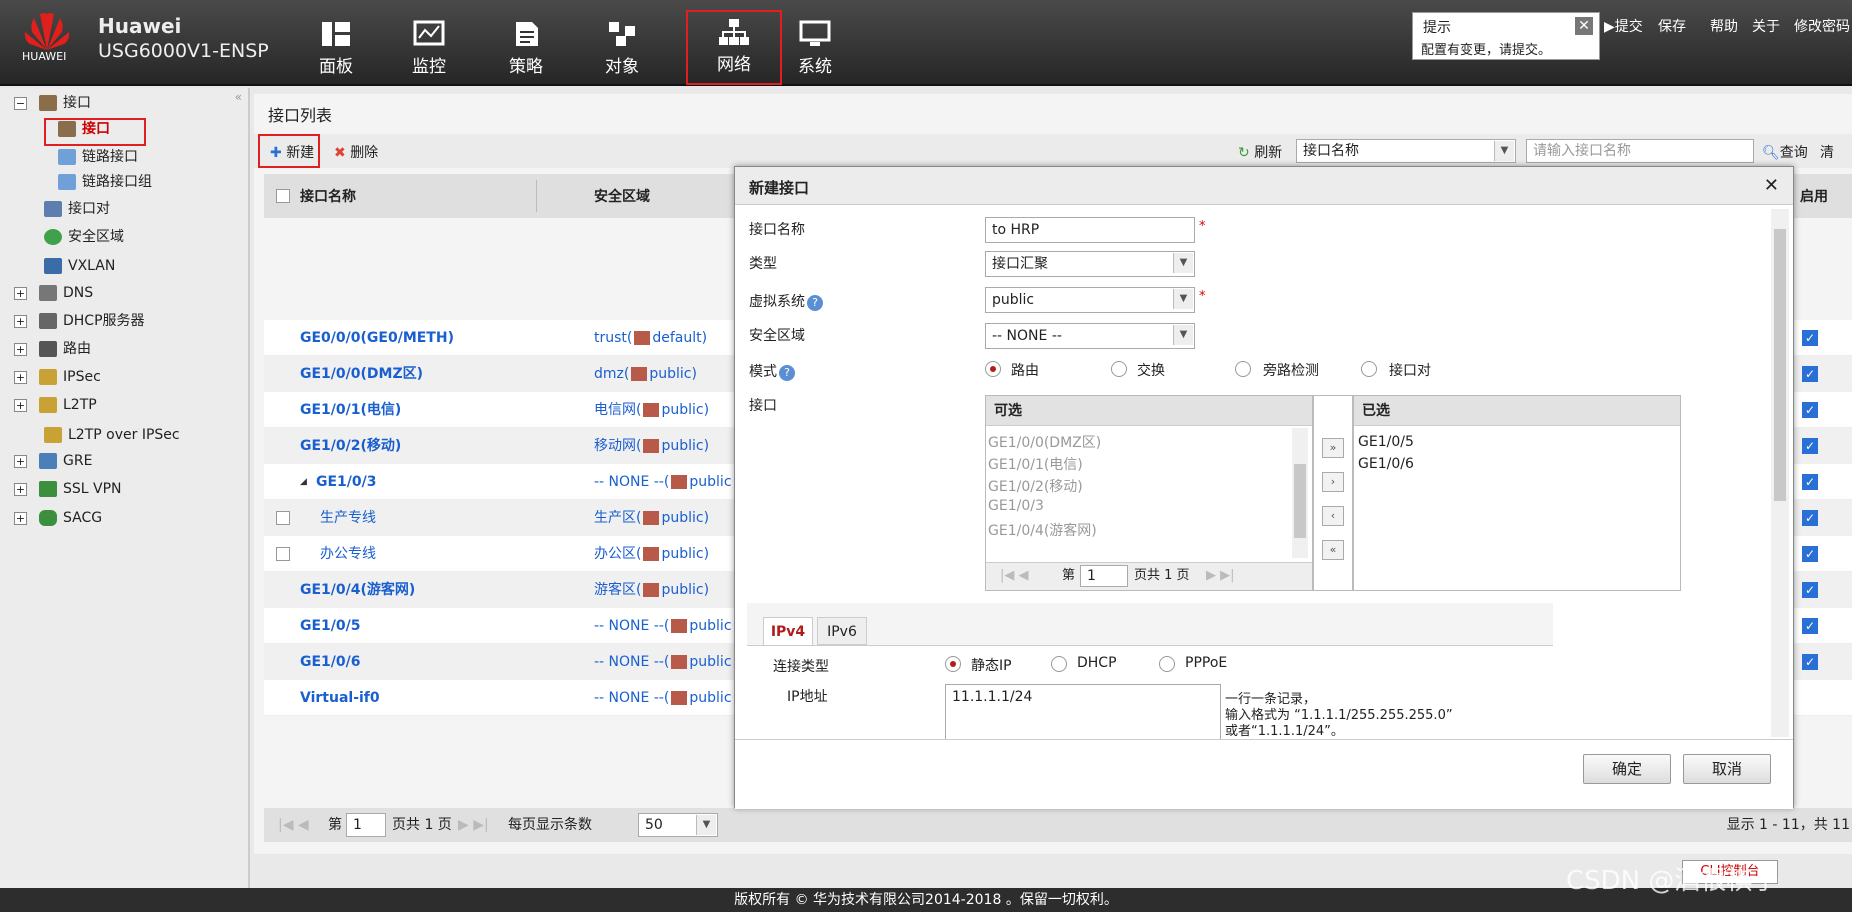 The height and width of the screenshot is (912, 1852). Describe the element at coordinates (348, 554) in the screenshot. I see `interface-name-link: 办公专线` at that location.